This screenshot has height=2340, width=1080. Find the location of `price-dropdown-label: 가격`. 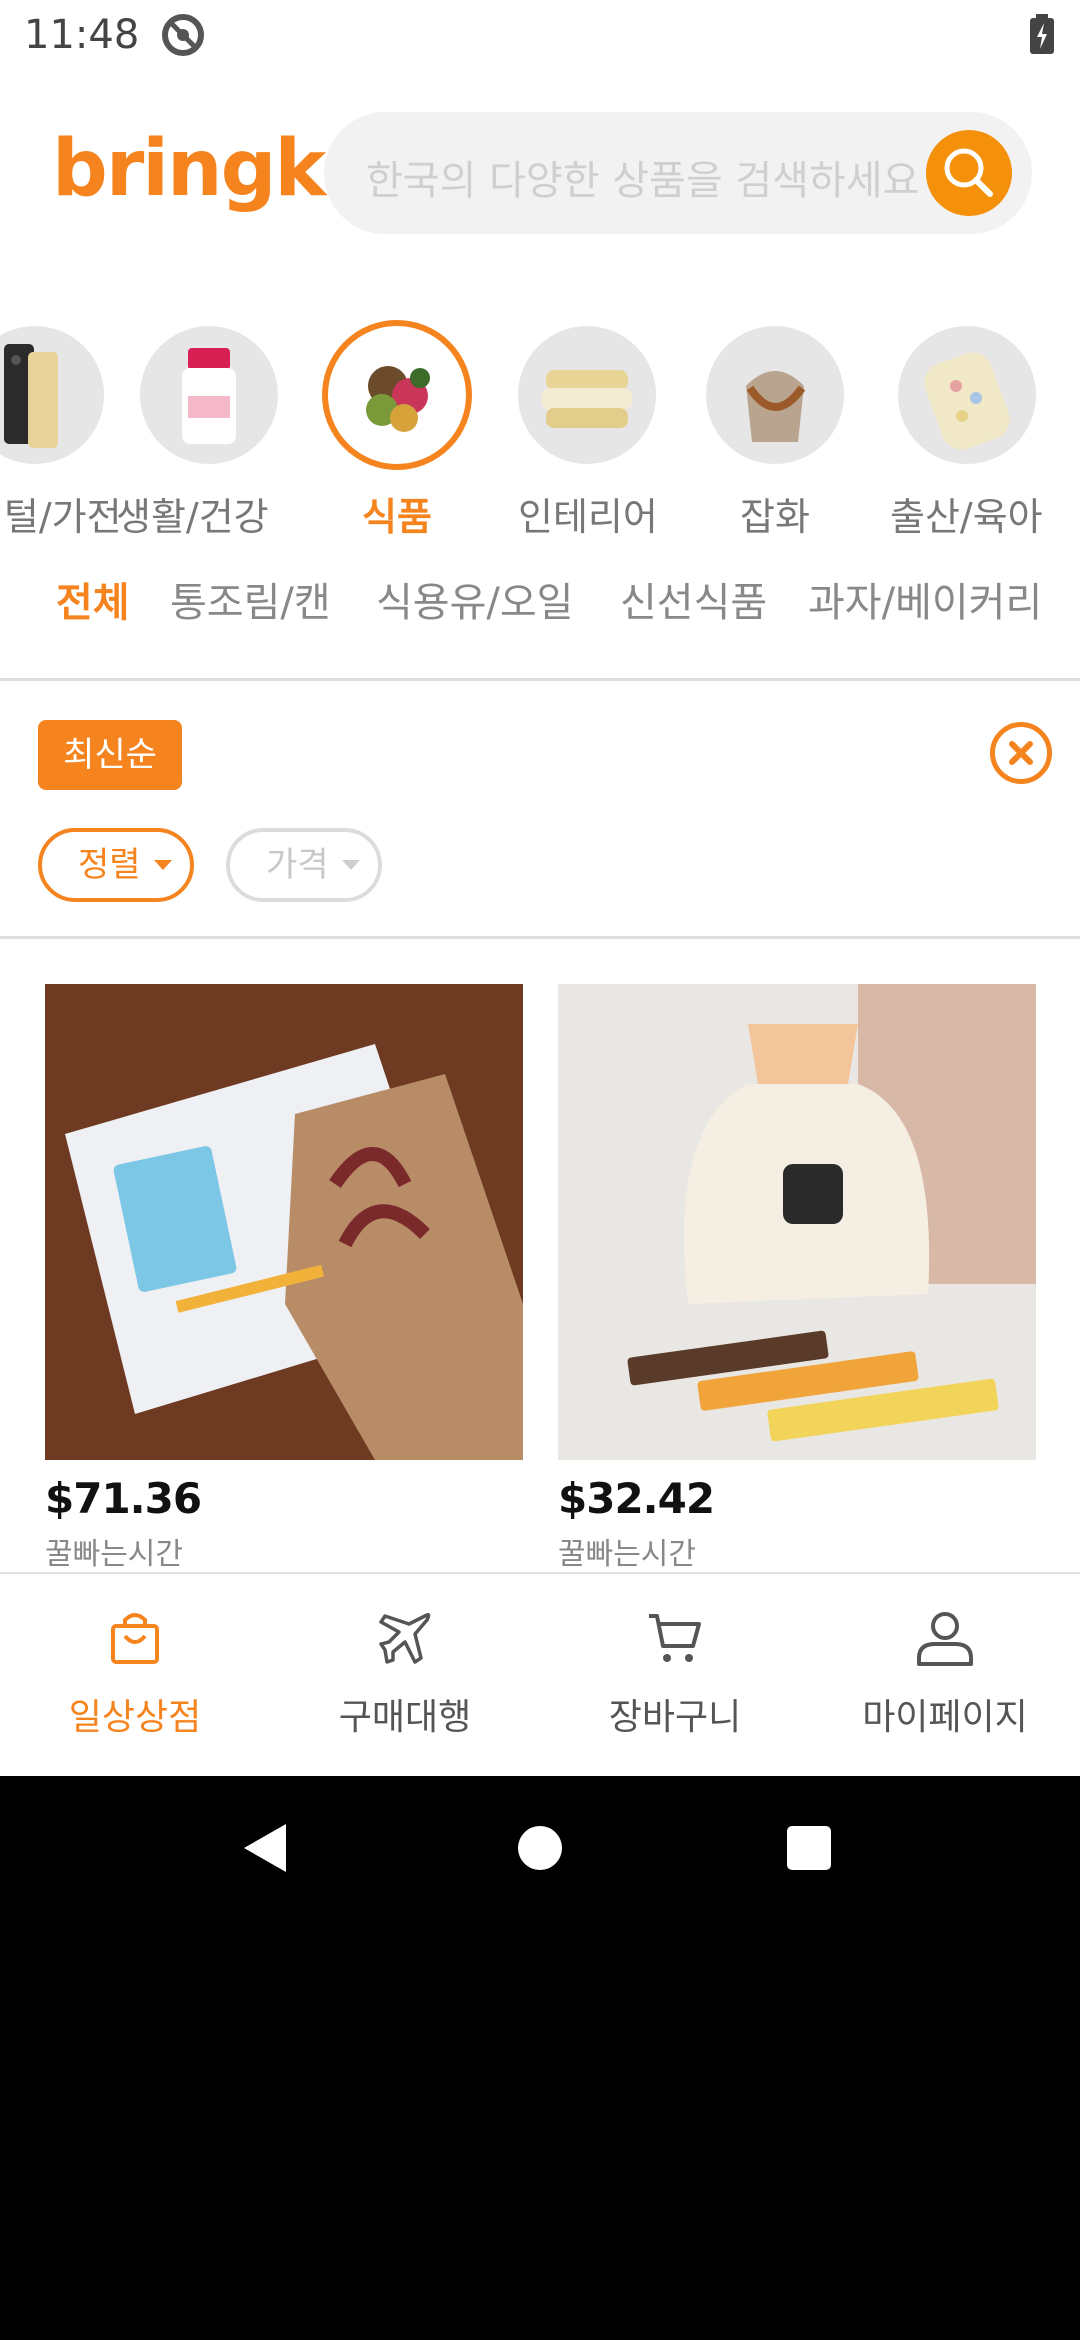

price-dropdown-label: 가격 is located at coordinates (297, 865).